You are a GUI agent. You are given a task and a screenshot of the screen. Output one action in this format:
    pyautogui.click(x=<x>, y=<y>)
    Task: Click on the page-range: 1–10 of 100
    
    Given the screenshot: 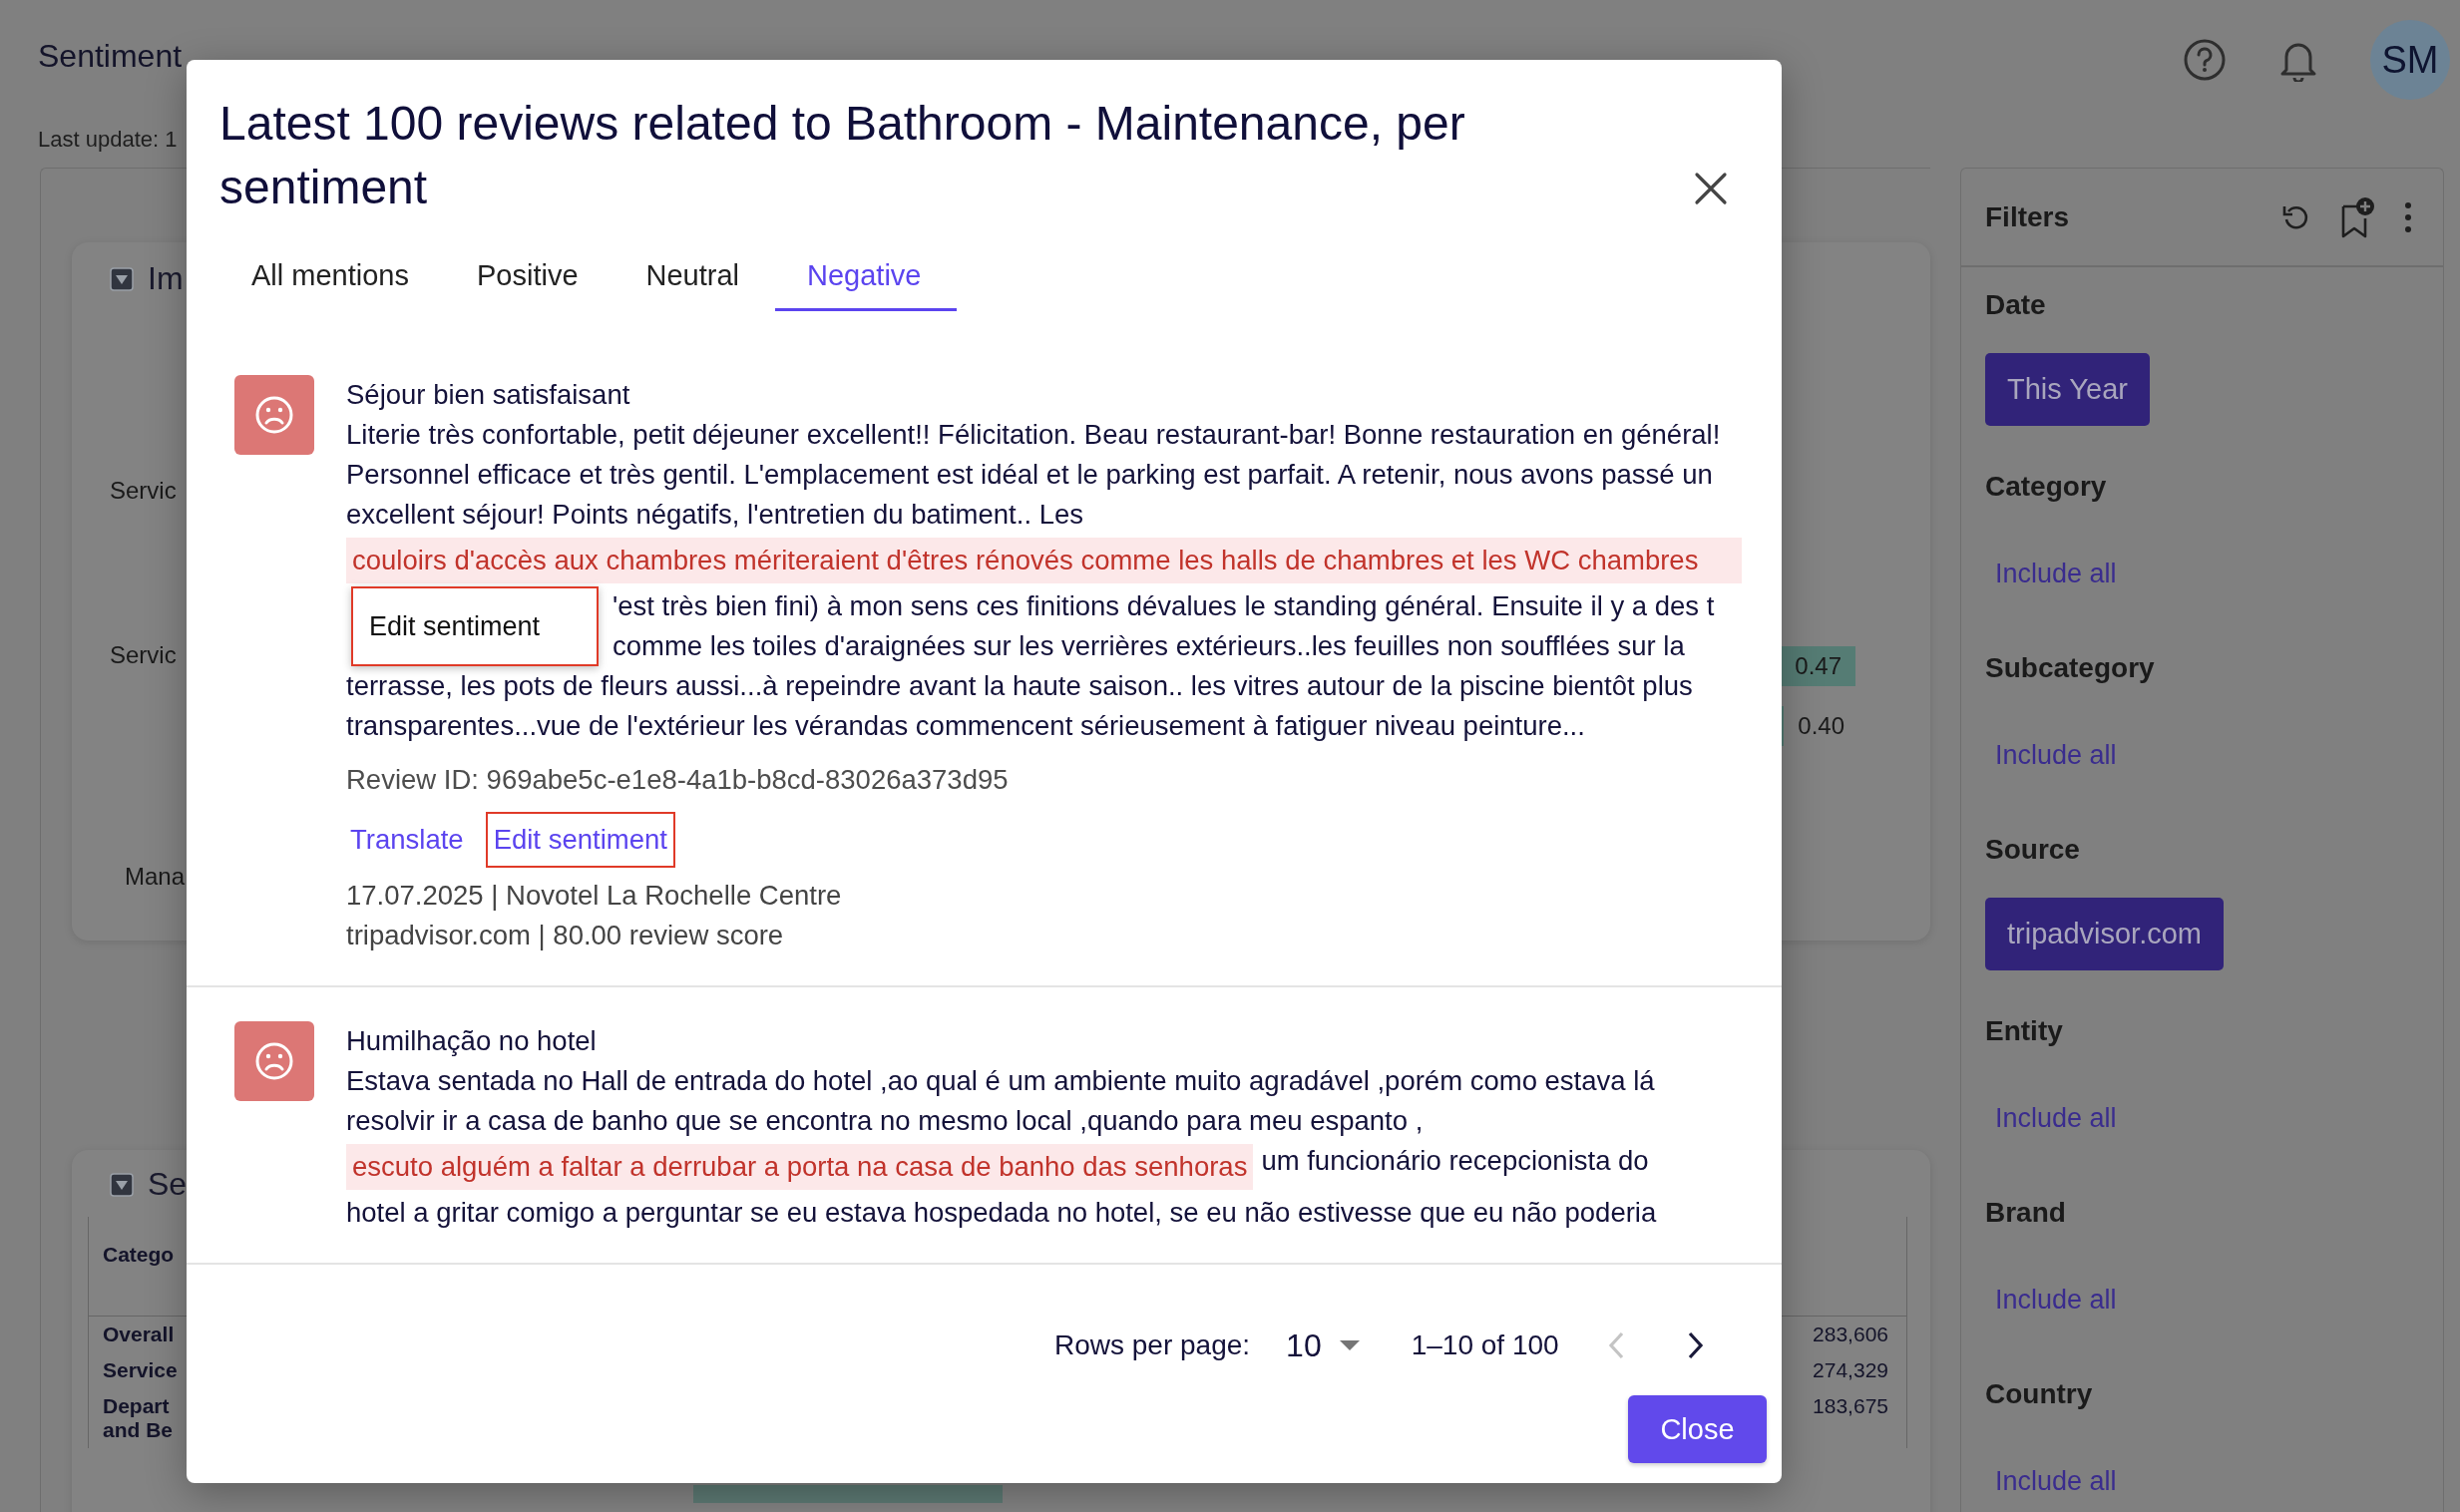 What is the action you would take?
    pyautogui.click(x=1485, y=1345)
    